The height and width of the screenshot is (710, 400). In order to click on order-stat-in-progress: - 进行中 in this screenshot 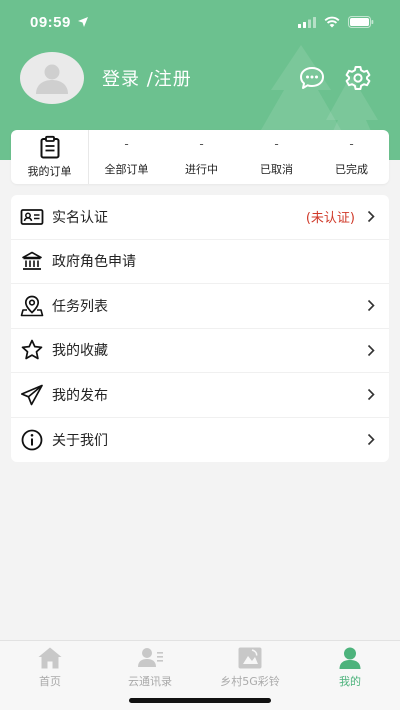, I will do `click(201, 157)`.